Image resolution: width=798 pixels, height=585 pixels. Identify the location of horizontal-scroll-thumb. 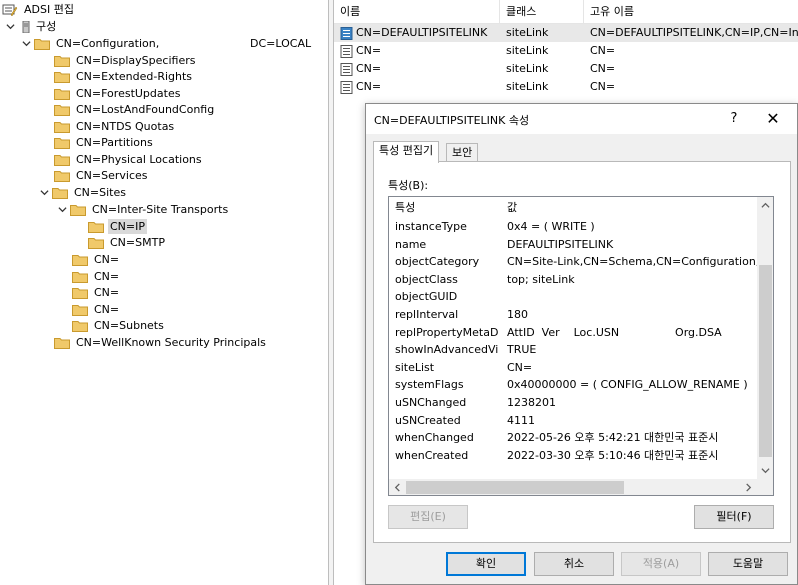
(515, 487).